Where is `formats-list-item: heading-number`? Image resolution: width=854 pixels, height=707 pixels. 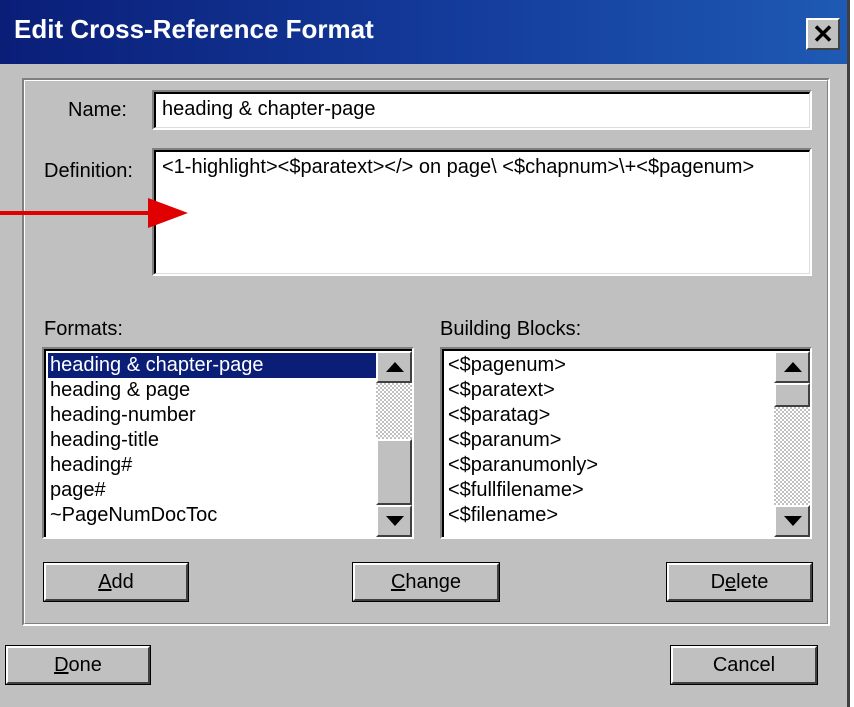 formats-list-item: heading-number is located at coordinates (213, 415).